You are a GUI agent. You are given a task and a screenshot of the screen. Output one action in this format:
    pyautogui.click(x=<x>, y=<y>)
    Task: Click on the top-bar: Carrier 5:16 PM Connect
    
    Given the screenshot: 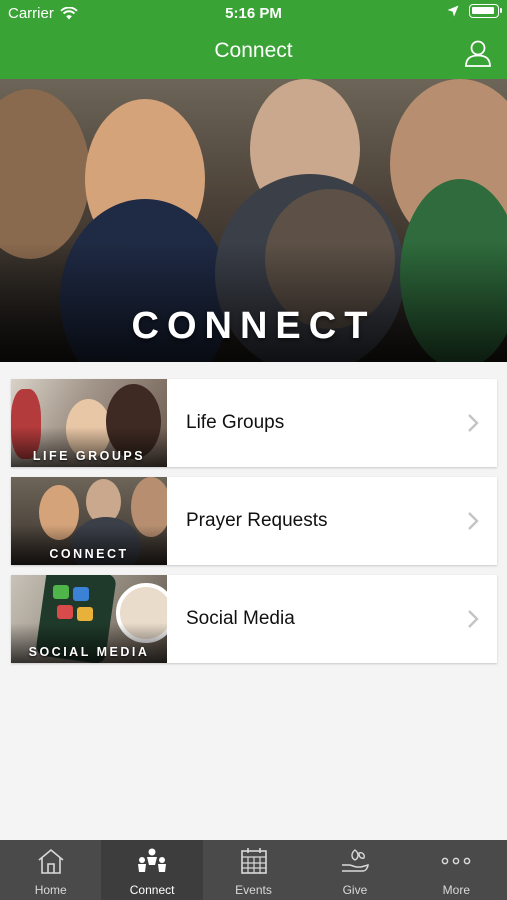 What is the action you would take?
    pyautogui.click(x=253, y=39)
    